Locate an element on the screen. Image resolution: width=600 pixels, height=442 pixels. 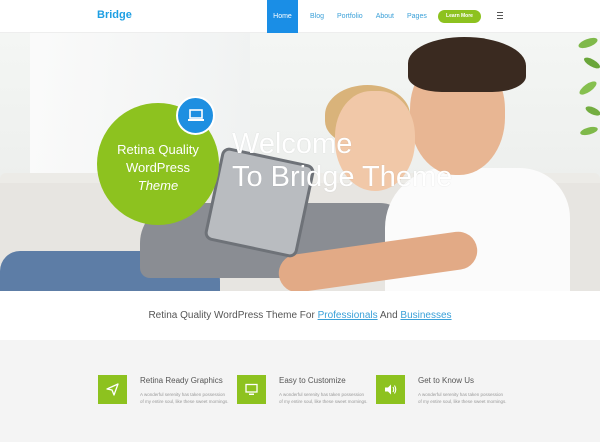
feature-title: Easy to Customize is located at coordinates (312, 380).